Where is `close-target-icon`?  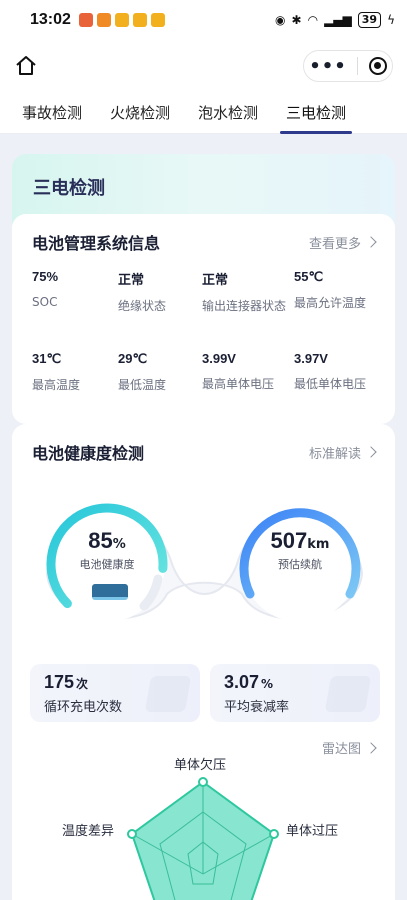 close-target-icon is located at coordinates (377, 66).